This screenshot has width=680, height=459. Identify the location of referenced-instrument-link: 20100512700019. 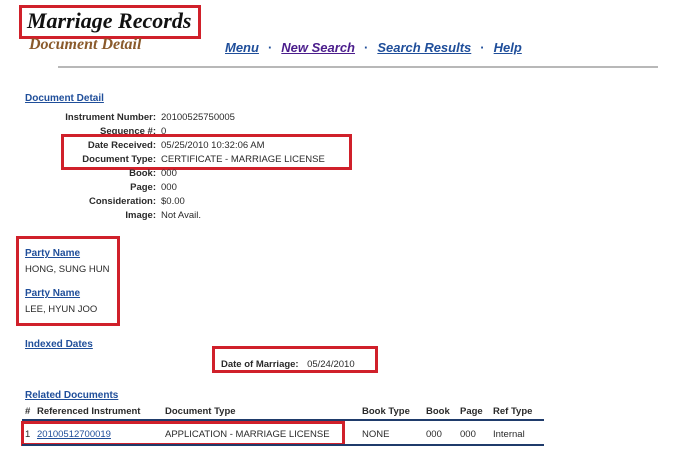
(74, 434).